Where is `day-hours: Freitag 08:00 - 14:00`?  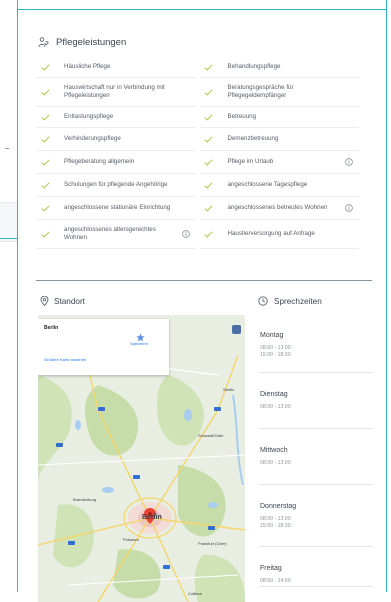 day-hours: Freitag 08:00 - 14:00 is located at coordinates (316, 567).